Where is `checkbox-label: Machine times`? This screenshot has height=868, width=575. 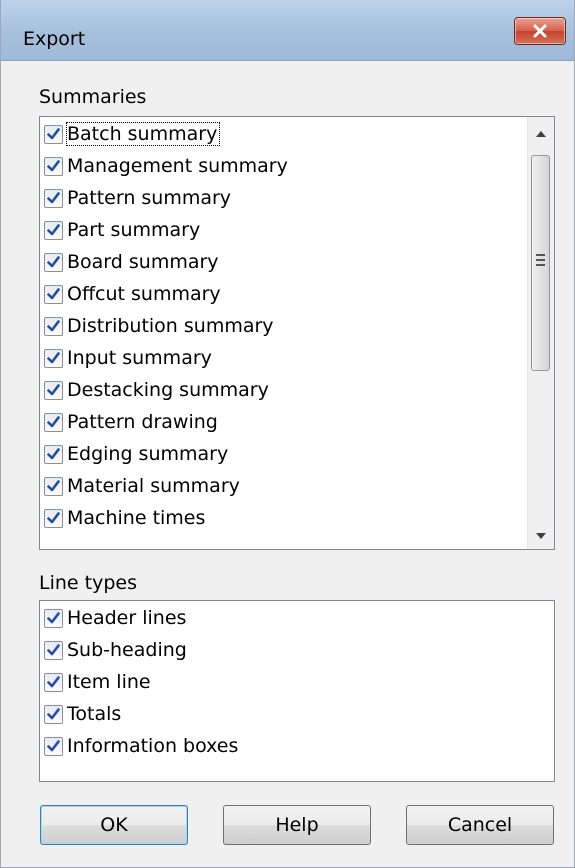 checkbox-label: Machine times is located at coordinates (136, 518).